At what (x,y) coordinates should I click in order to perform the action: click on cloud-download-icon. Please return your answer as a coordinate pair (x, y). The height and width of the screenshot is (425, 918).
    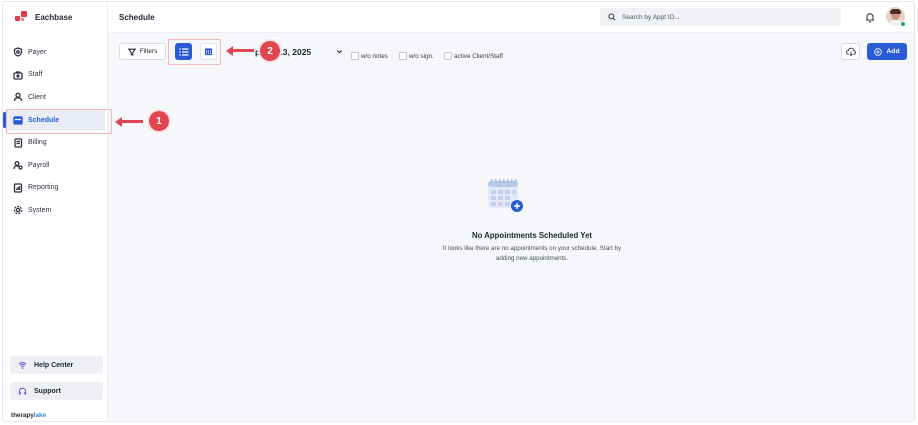
    Looking at the image, I should click on (850, 51).